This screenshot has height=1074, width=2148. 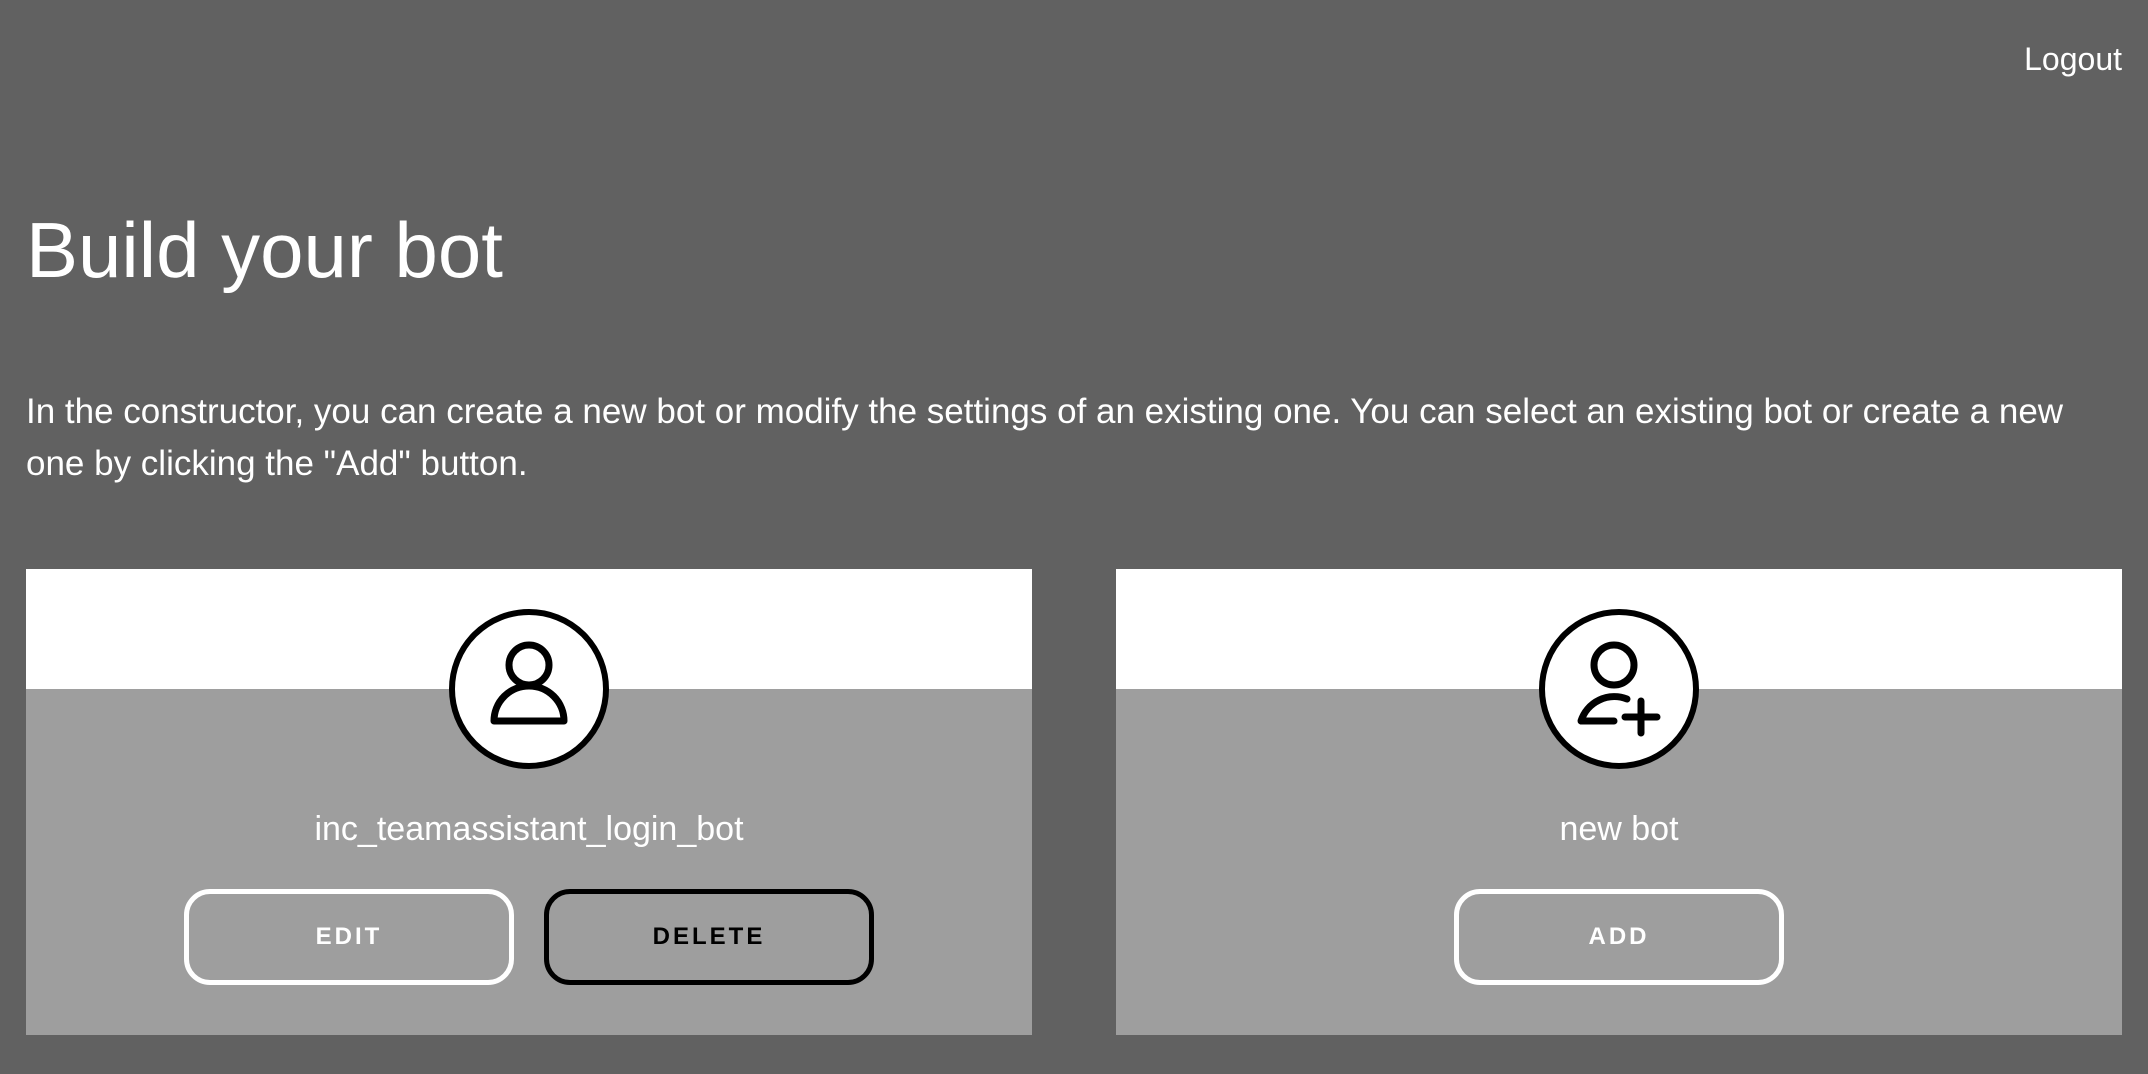 I want to click on bot-name: inc_teamassistant_login_bot, so click(x=529, y=829).